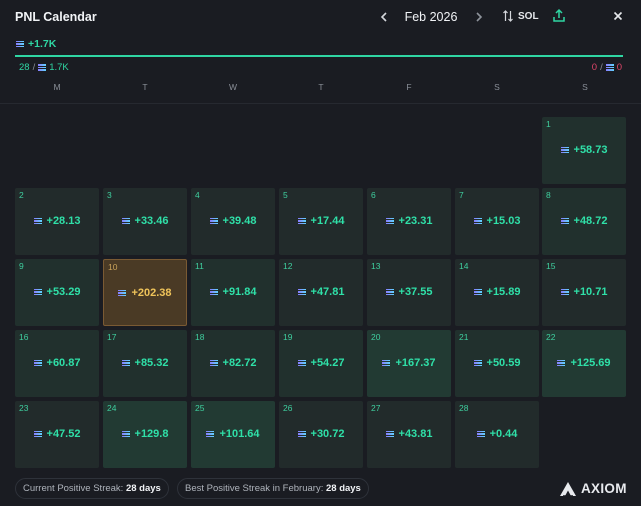  What do you see at coordinates (327, 292) in the screenshot?
I see `day-pnl-value: +47.81` at bounding box center [327, 292].